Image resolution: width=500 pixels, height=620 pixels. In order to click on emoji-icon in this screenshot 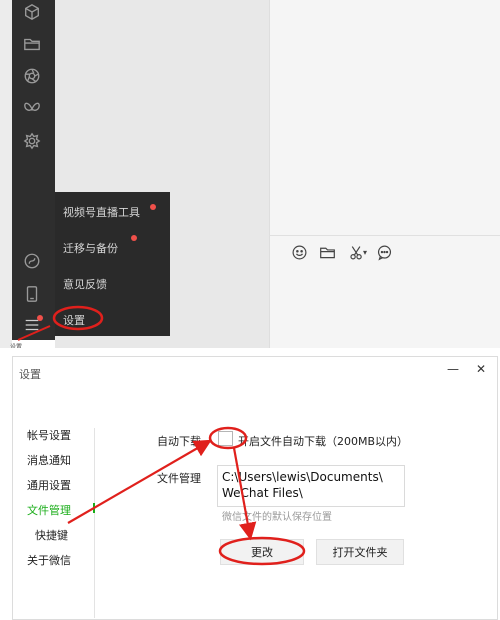, I will do `click(299, 252)`.